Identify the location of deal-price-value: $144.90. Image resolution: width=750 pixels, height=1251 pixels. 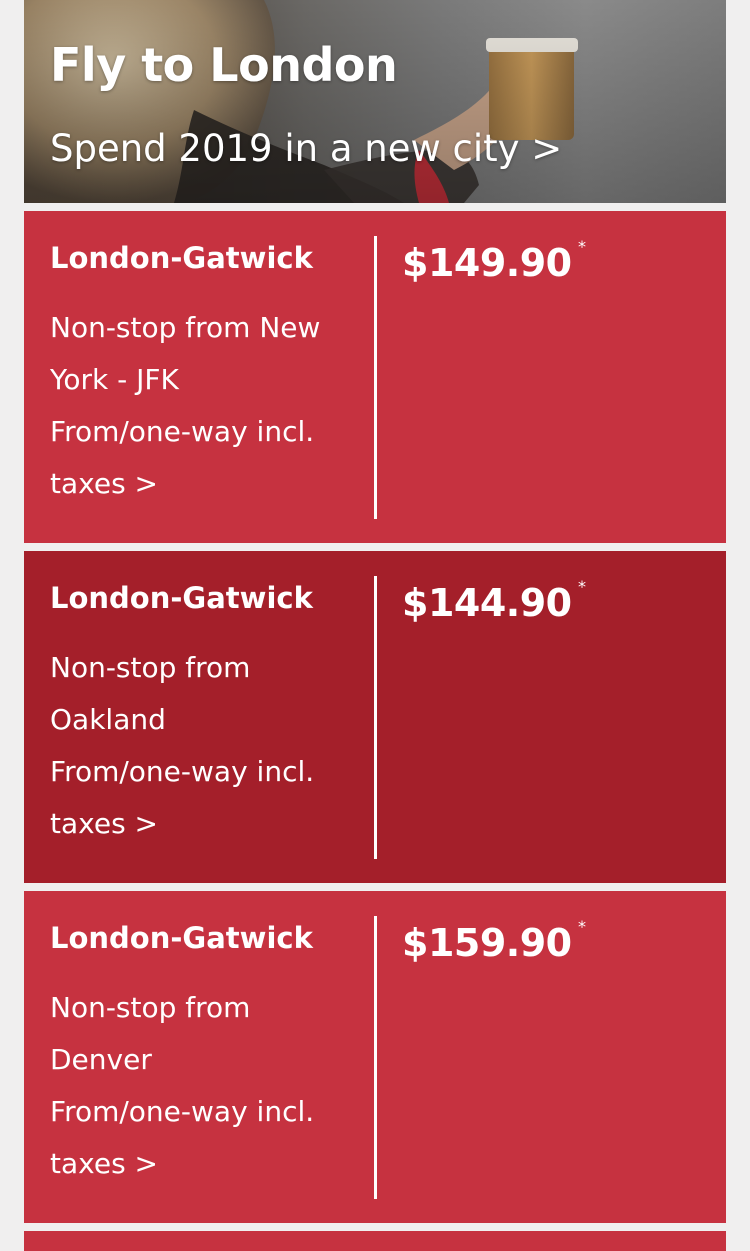
(487, 603).